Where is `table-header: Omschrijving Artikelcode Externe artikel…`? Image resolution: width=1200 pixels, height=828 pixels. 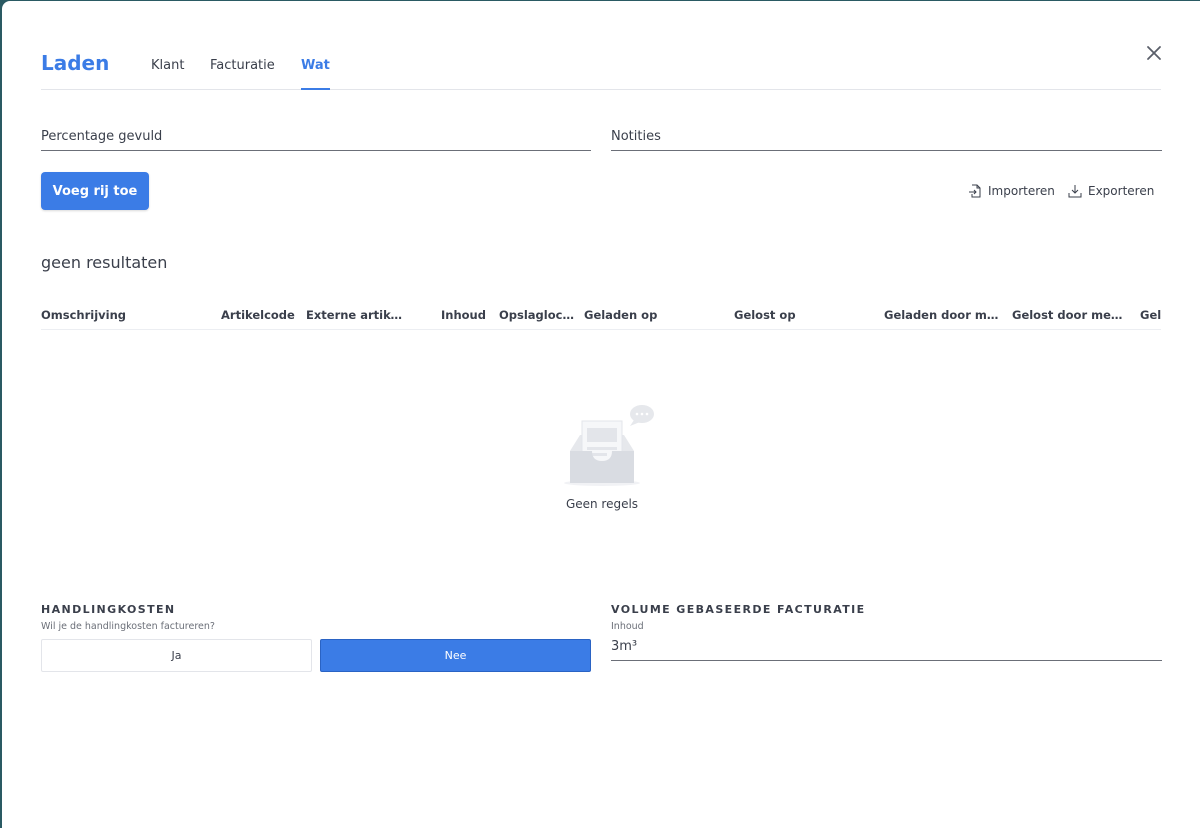 table-header: Omschrijving Artikelcode Externe artikel… is located at coordinates (601, 315).